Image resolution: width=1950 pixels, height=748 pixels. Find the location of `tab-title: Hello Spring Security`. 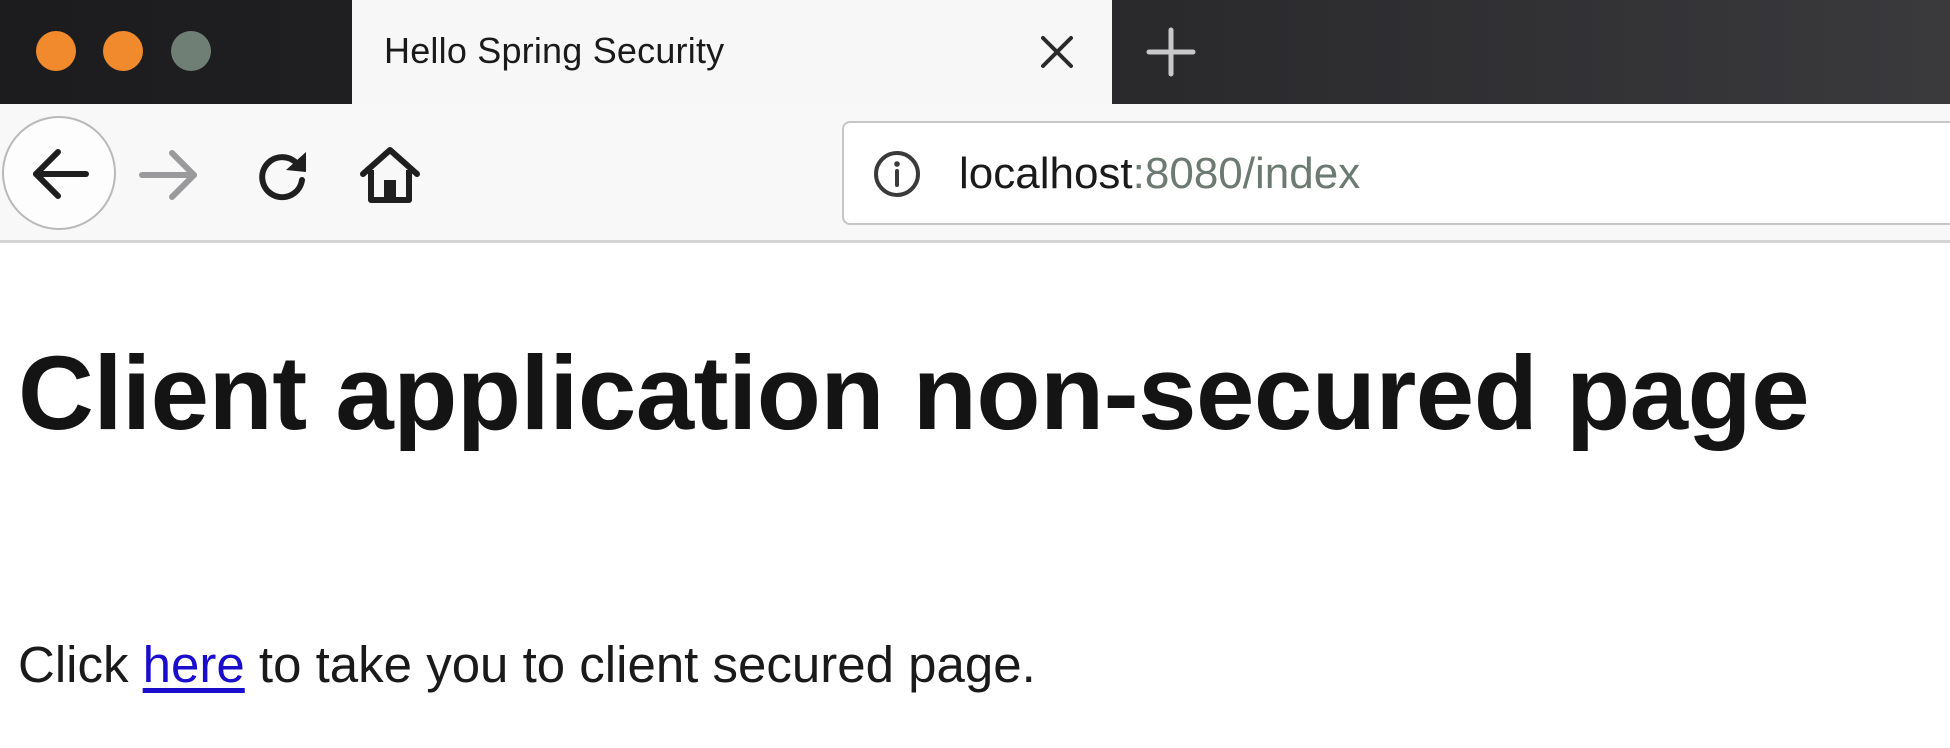

tab-title: Hello Spring Security is located at coordinates (554, 50).